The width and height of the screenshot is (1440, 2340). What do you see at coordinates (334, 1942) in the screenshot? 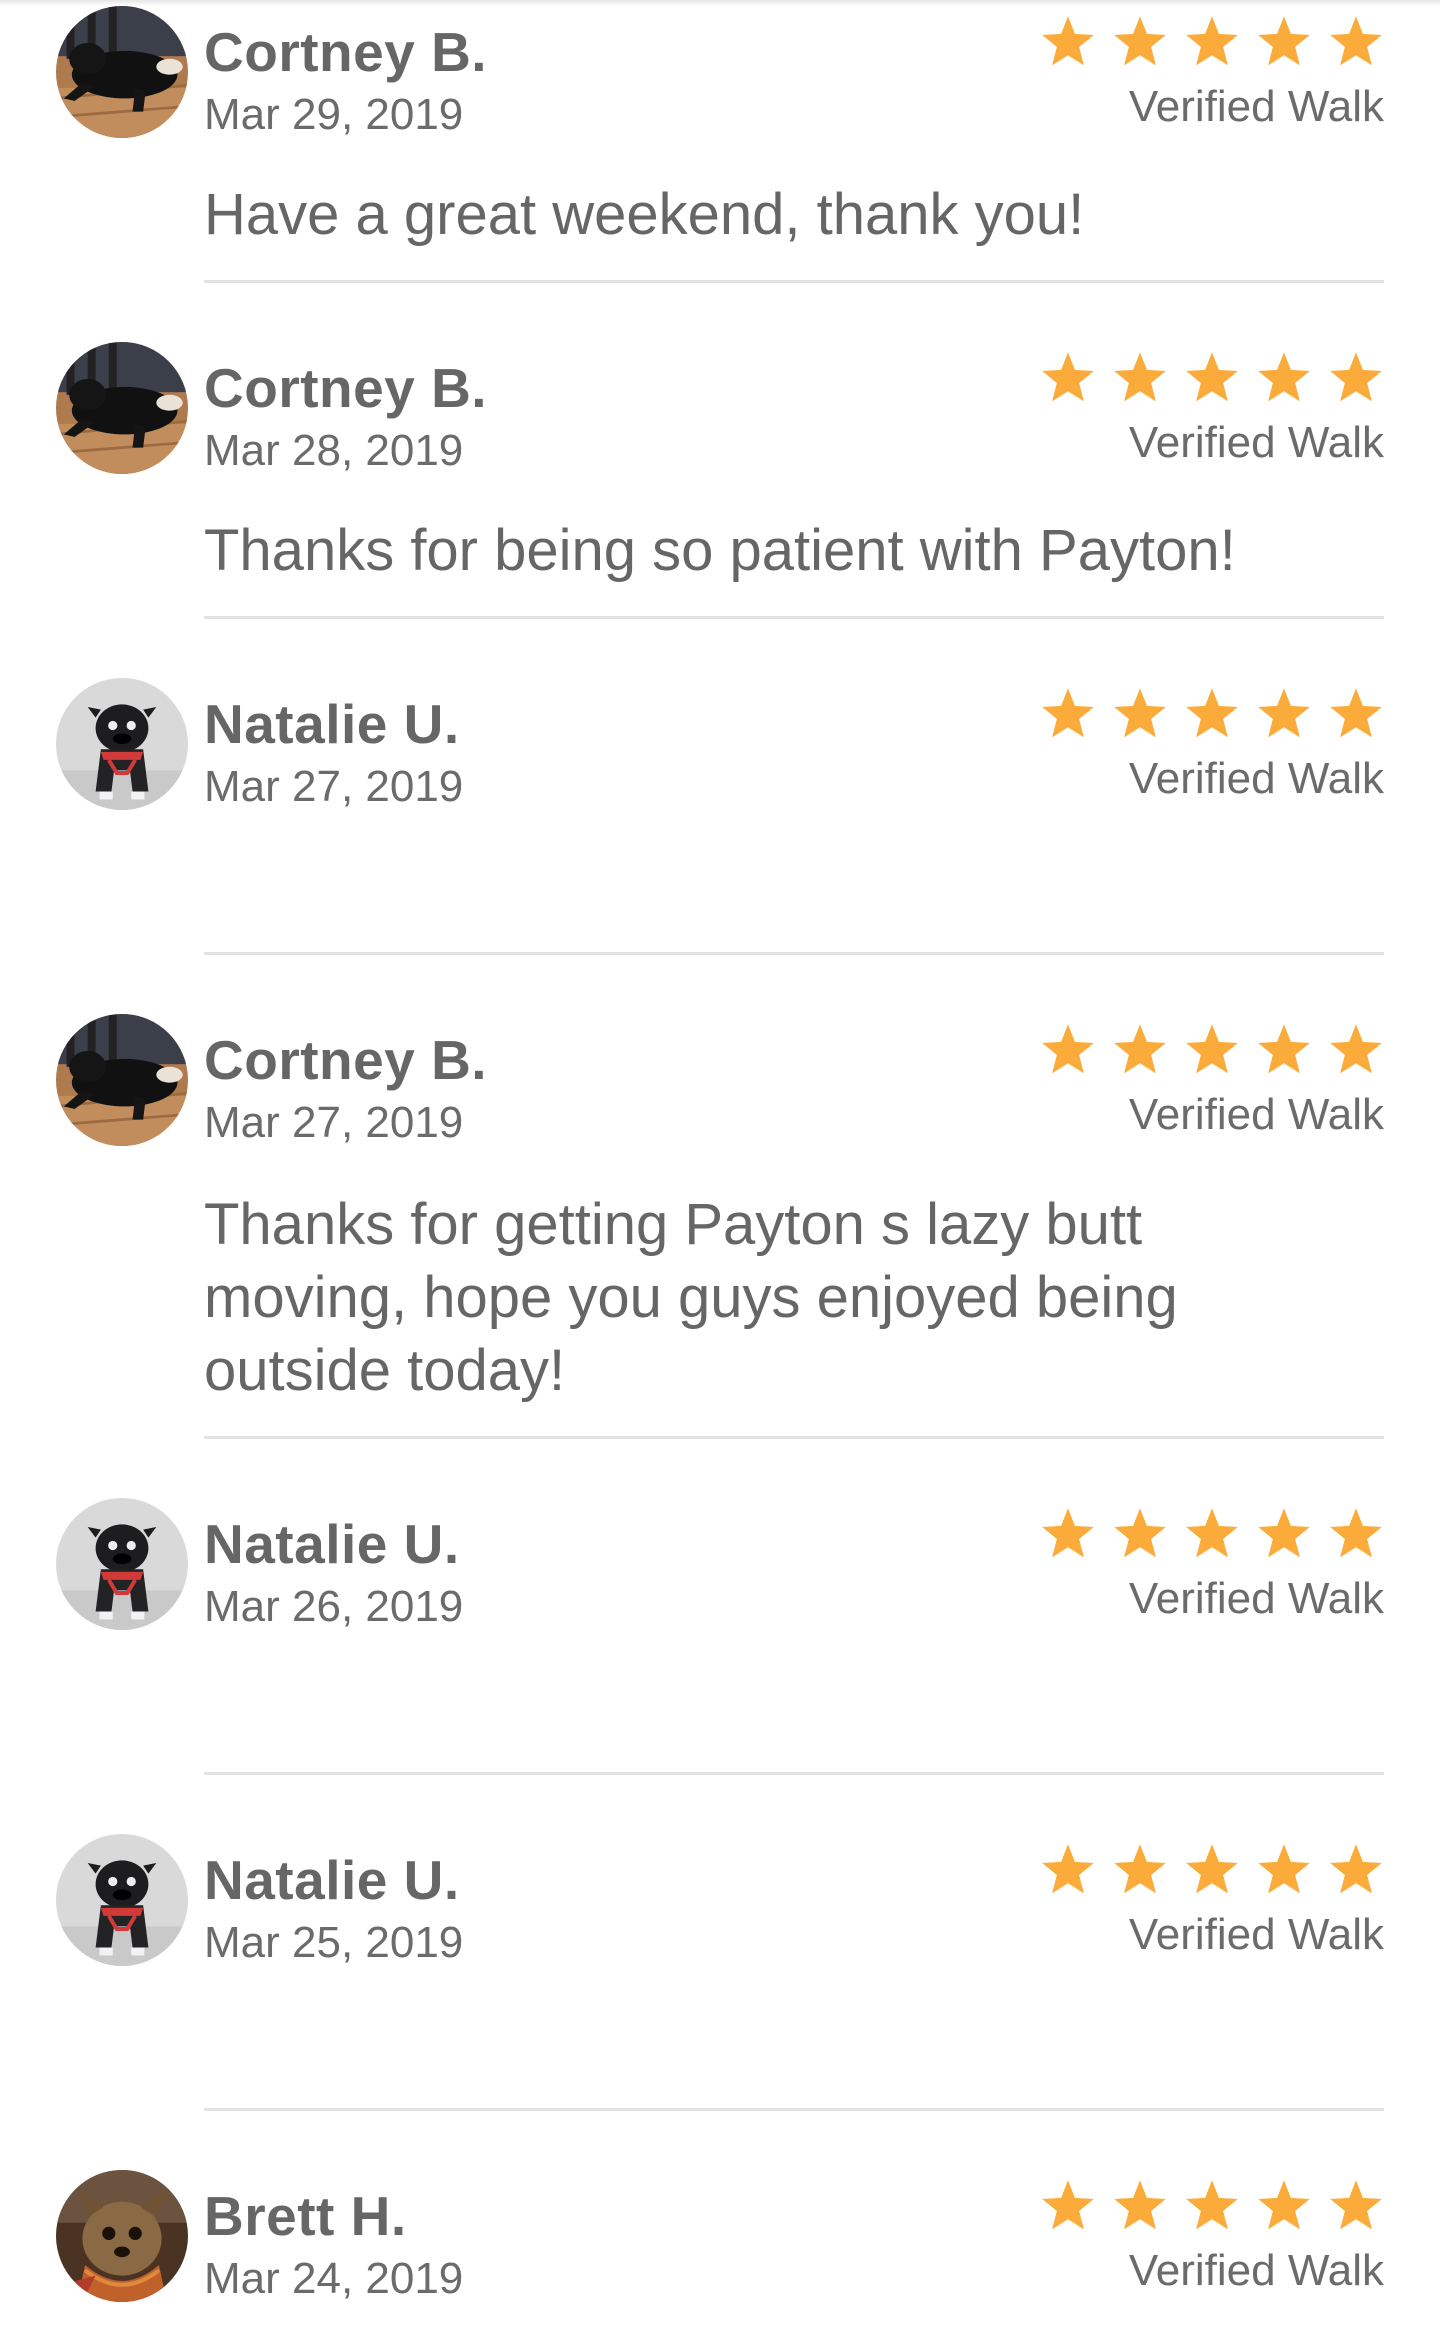
I see `review-date: Mar 25, 2019` at bounding box center [334, 1942].